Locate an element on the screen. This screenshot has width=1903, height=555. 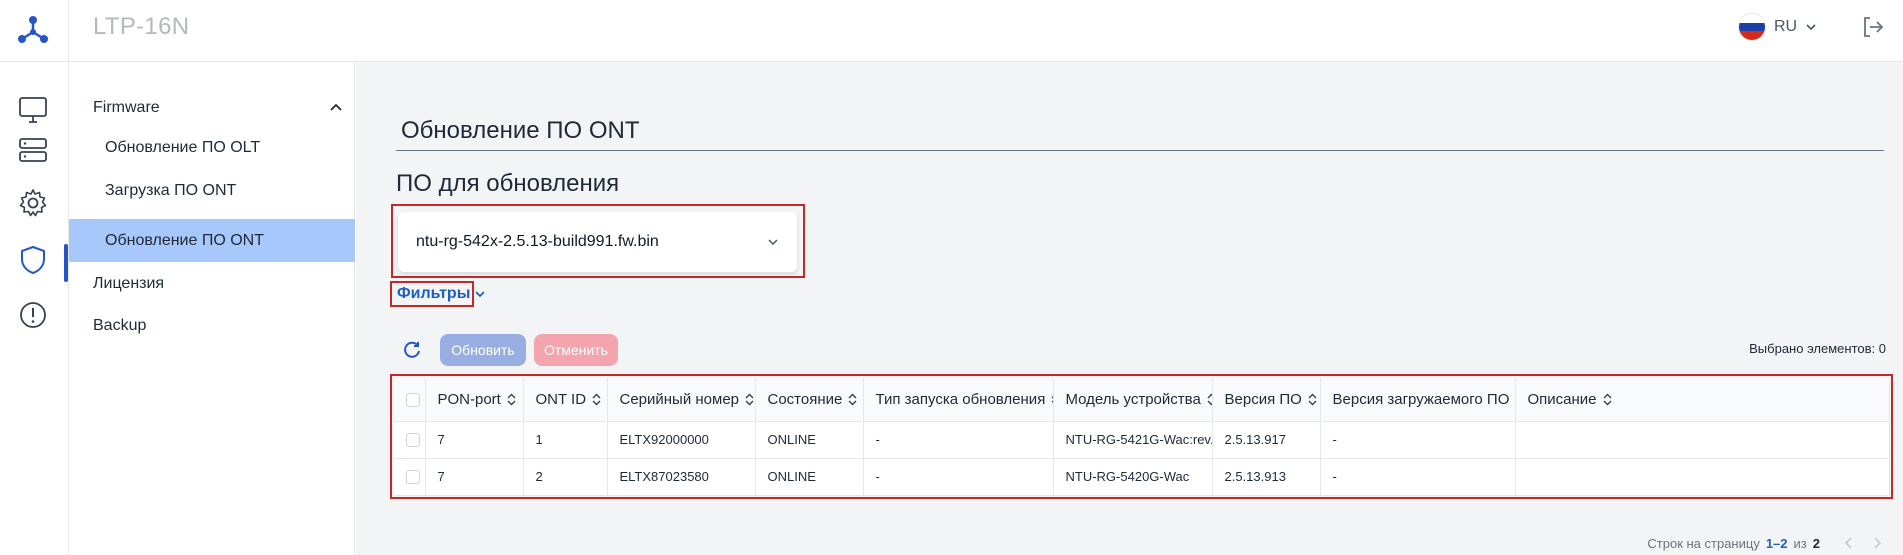
column-header: Модель устройства is located at coordinates (1133, 400).